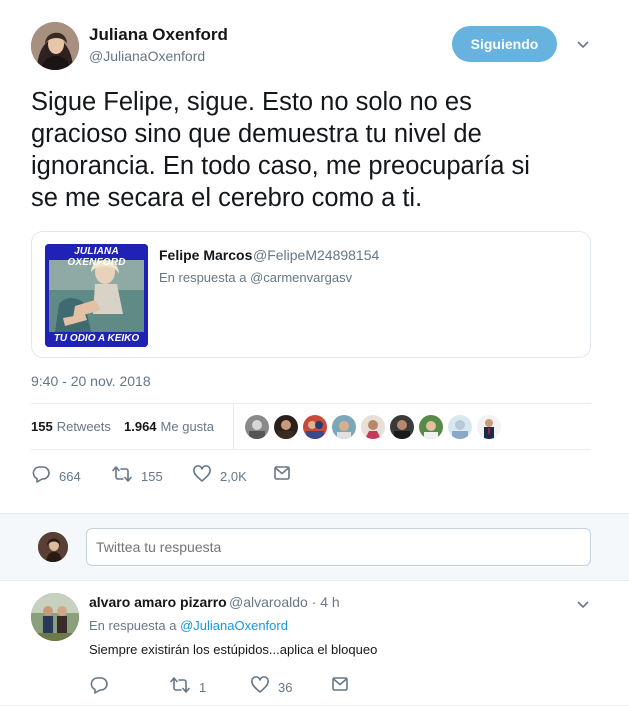 This screenshot has height=706, width=629. Describe the element at coordinates (42, 426) in the screenshot. I see `retweets-stat-count: 155` at that location.